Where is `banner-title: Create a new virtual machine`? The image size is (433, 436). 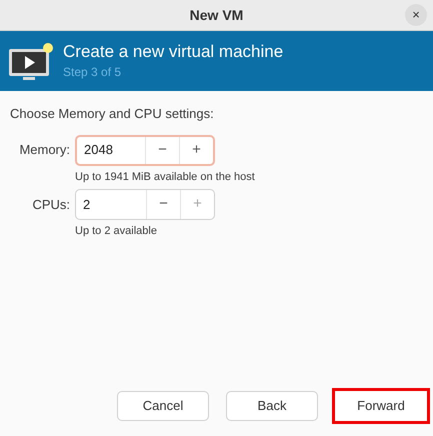
banner-title: Create a new virtual machine is located at coordinates (173, 52).